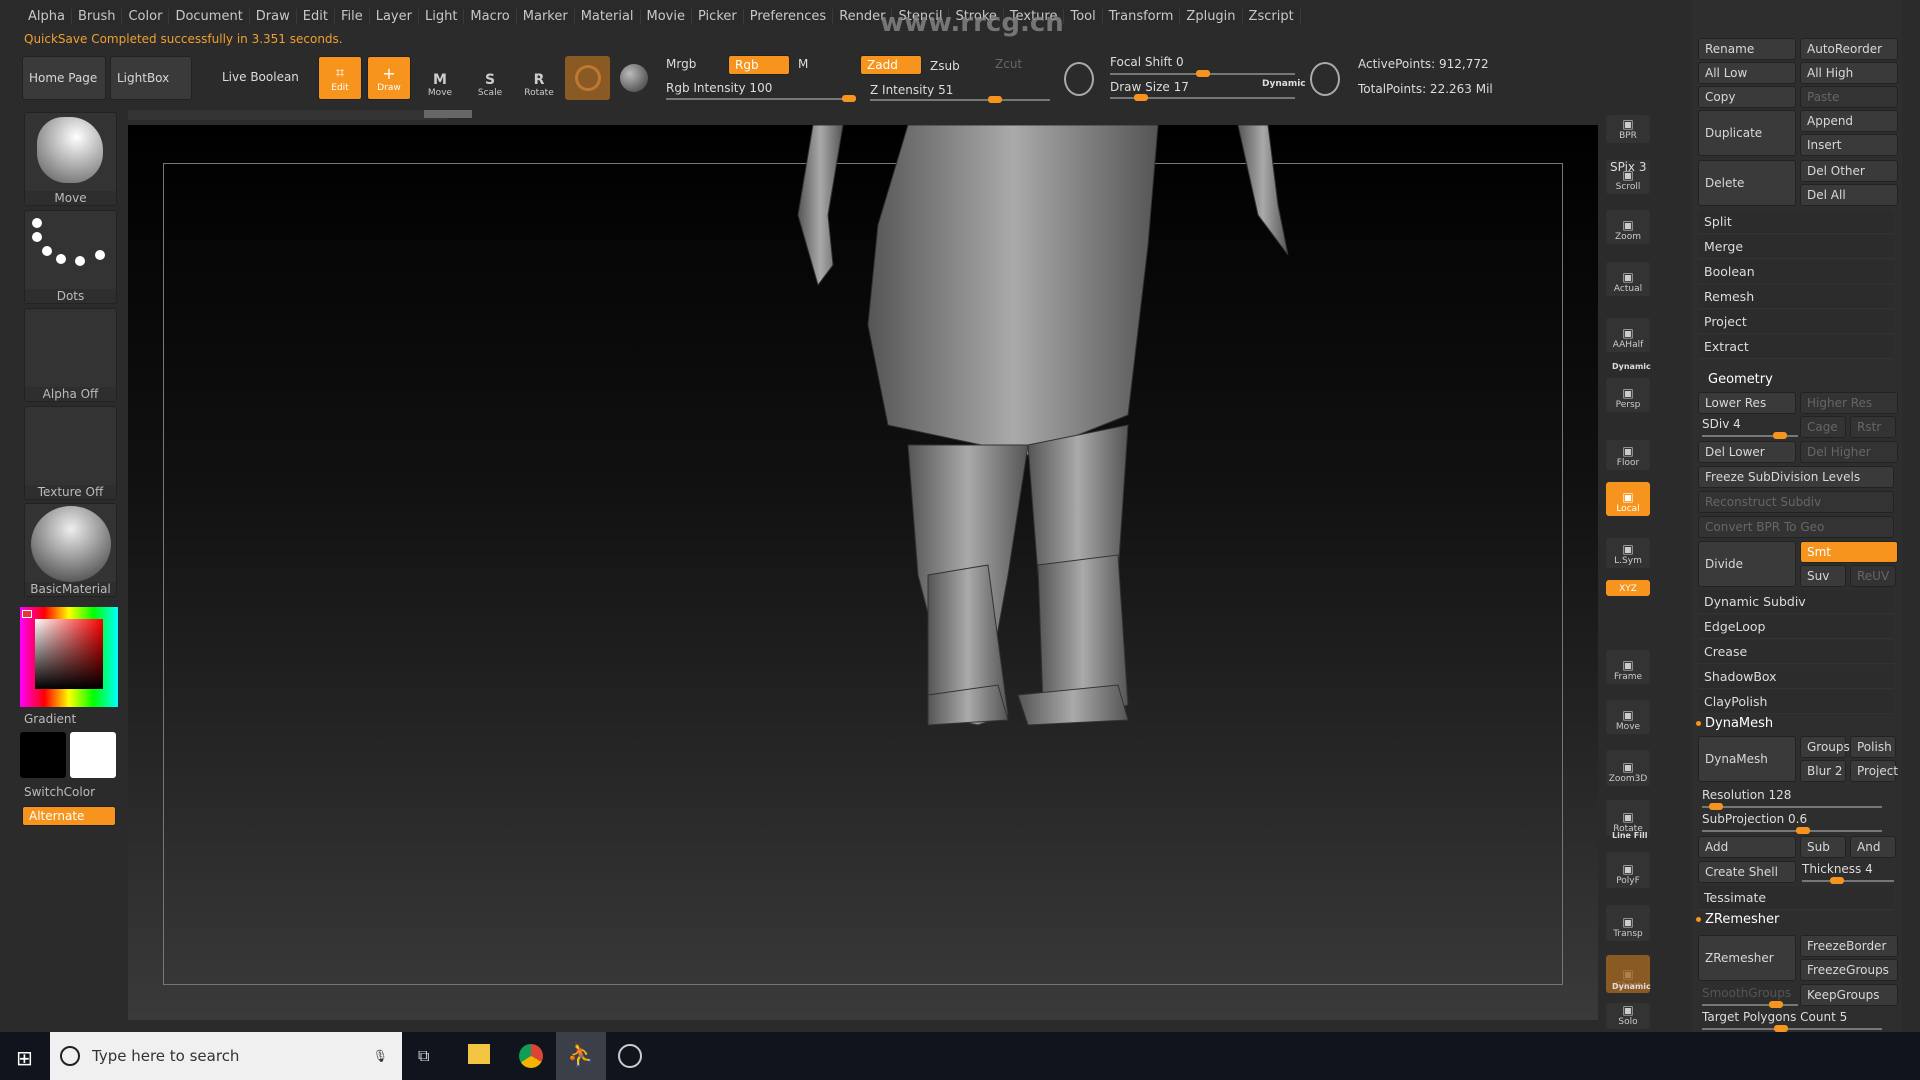  I want to click on geometry-edgeloop-button: EdgeLoop, so click(1796, 627).